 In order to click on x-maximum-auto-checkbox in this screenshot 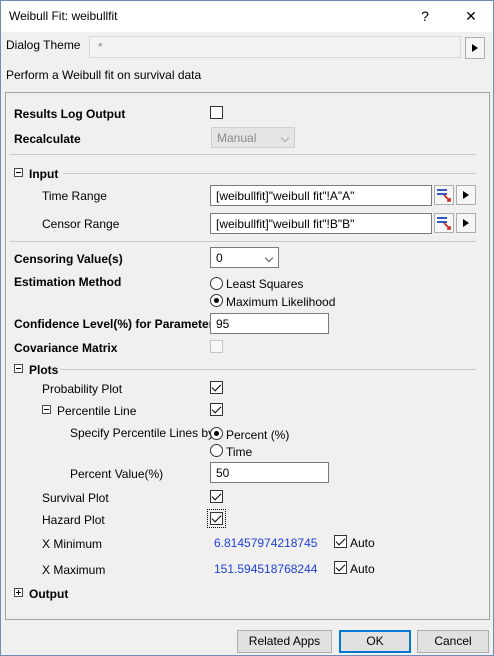, I will do `click(340, 567)`.